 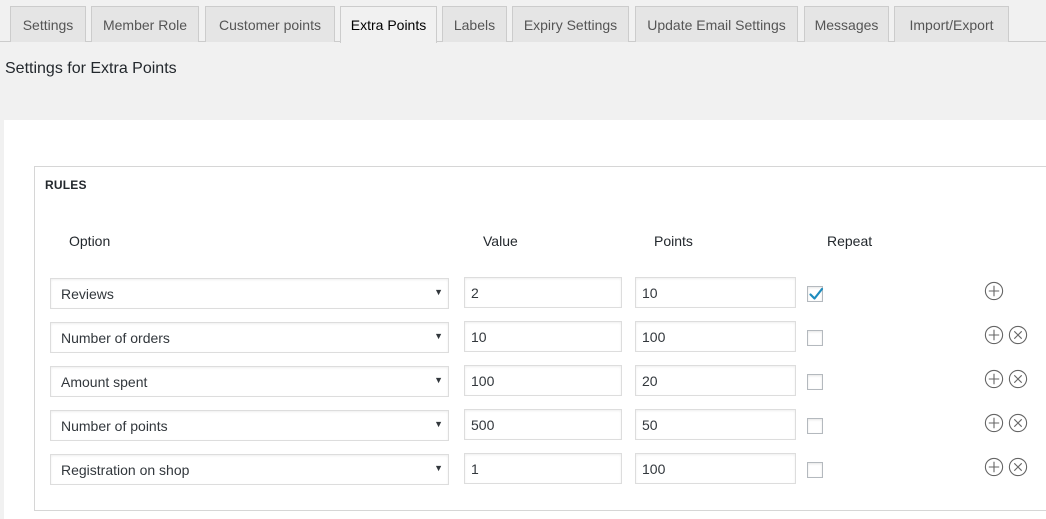 What do you see at coordinates (543, 380) in the screenshot?
I see `rule-value-input: 100` at bounding box center [543, 380].